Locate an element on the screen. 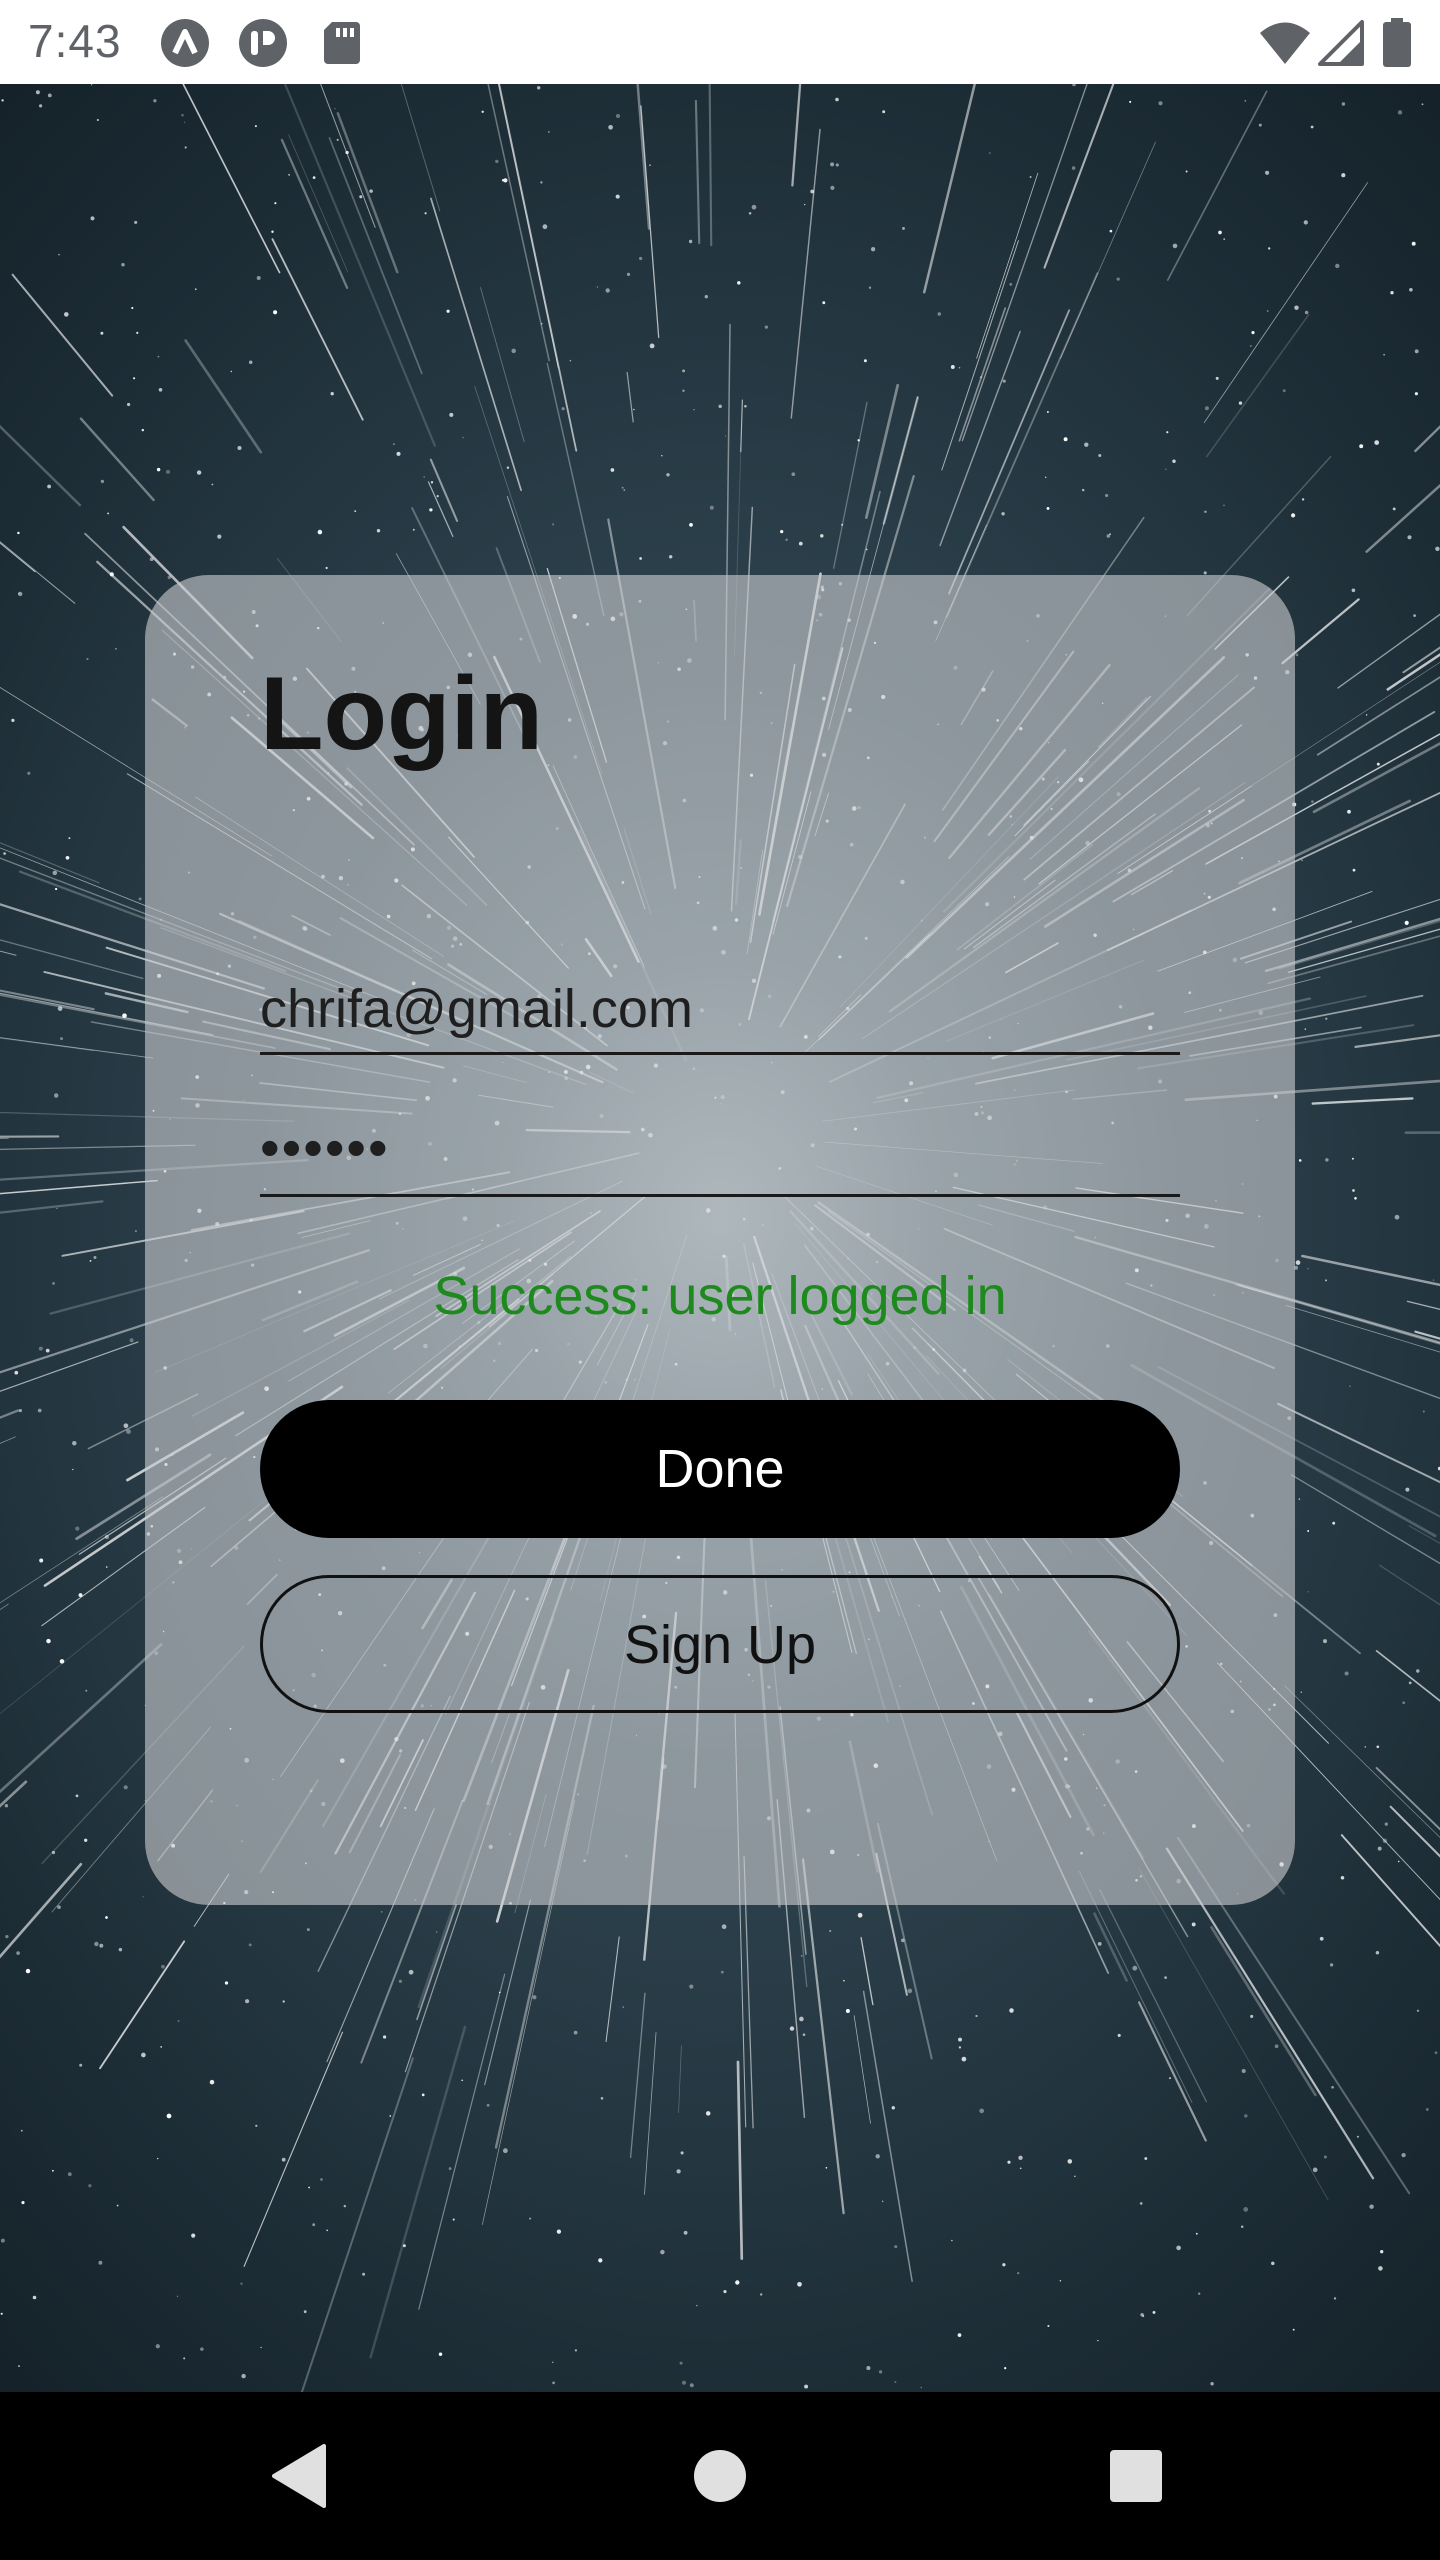  signal-icon is located at coordinates (1341, 43).